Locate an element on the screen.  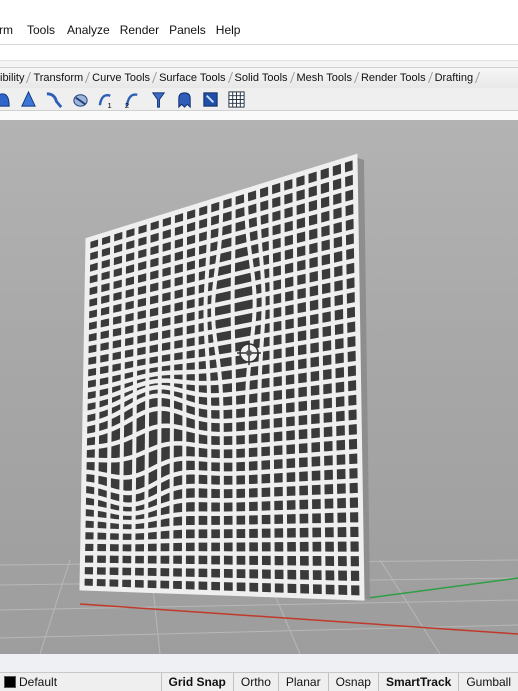
menu-transform: rm is located at coordinates (10, 30).